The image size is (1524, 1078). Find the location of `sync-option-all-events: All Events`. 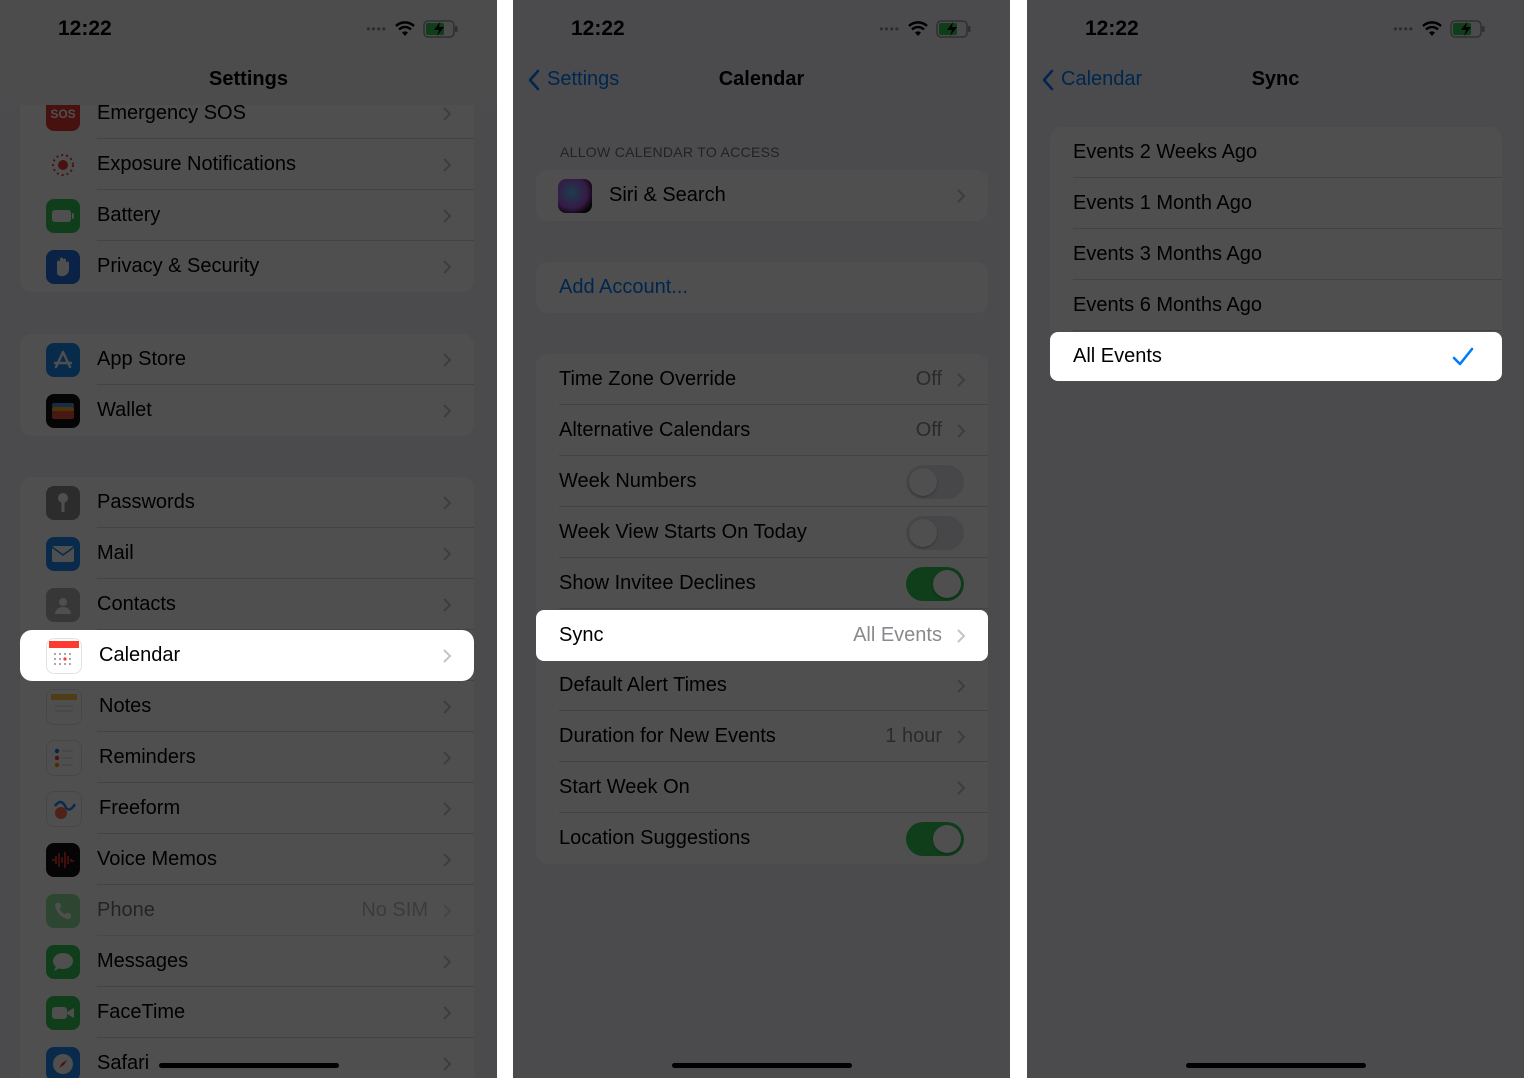

sync-option-all-events: All Events is located at coordinates (1276, 356).